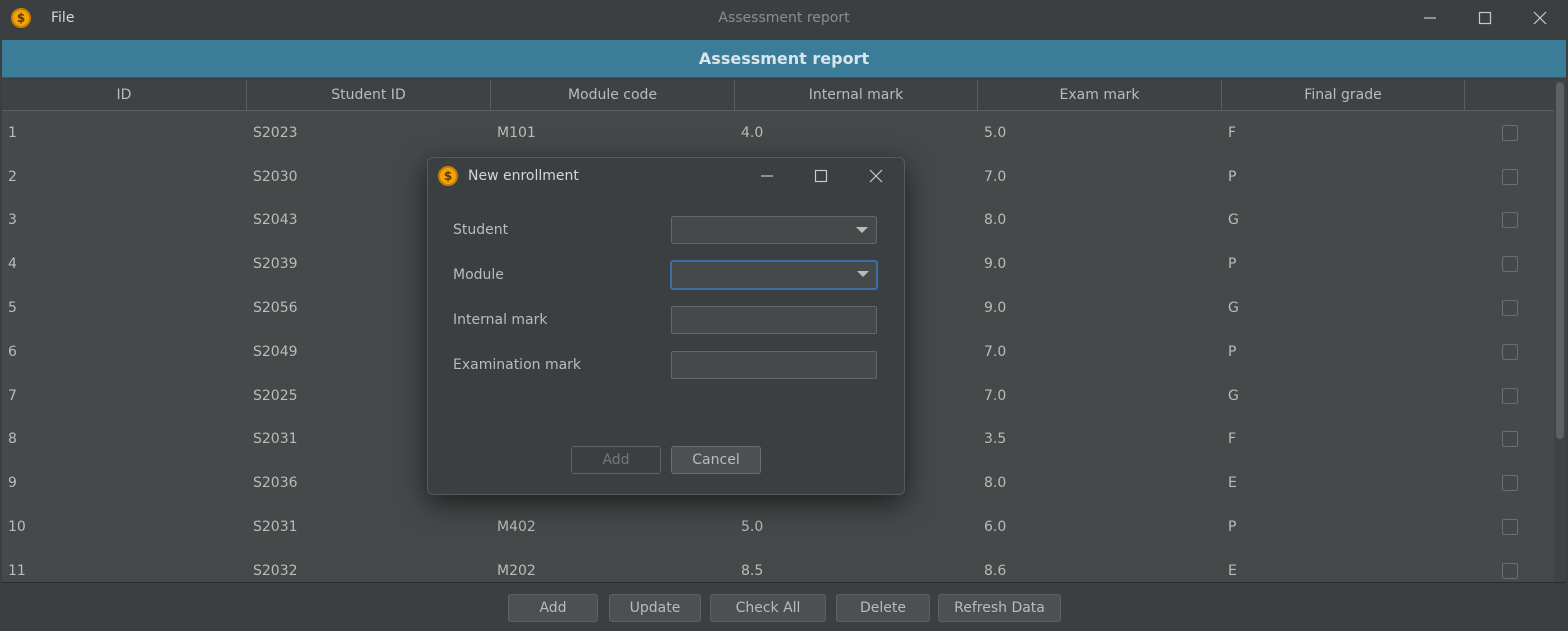 The width and height of the screenshot is (1568, 631). Describe the element at coordinates (369, 95) in the screenshot. I see `column-header-student-id: Student ID` at that location.